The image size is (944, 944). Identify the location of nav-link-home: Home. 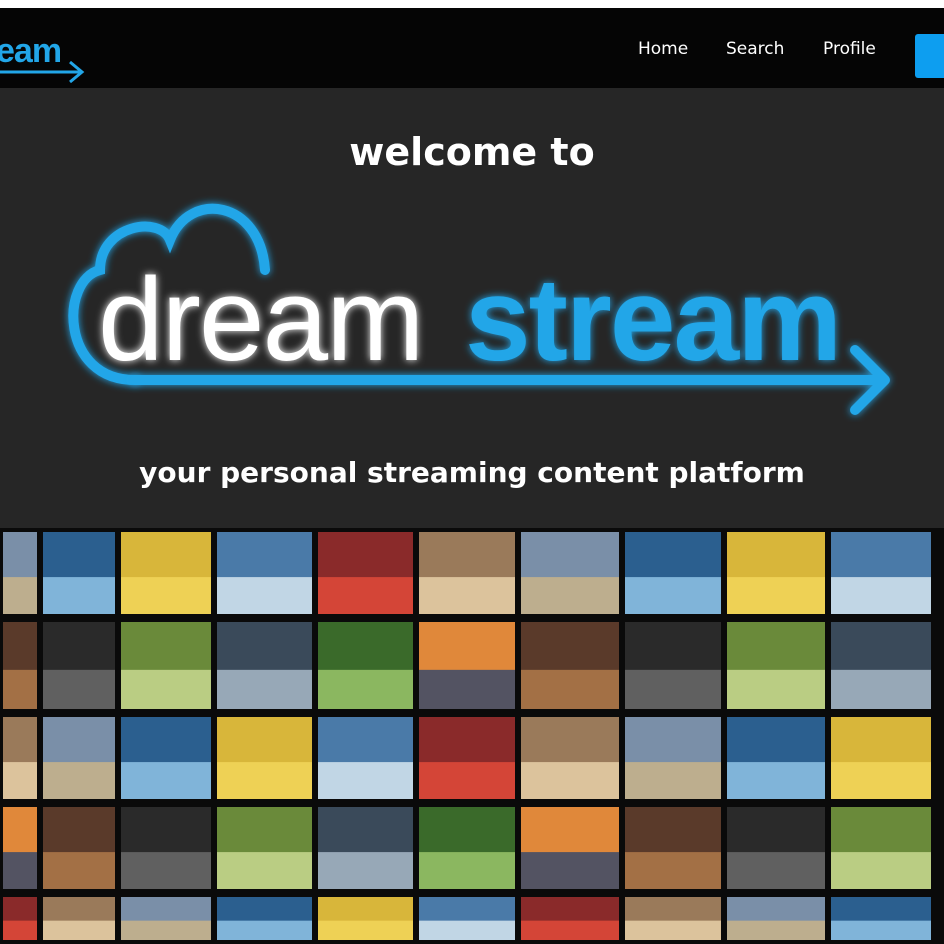
(663, 49).